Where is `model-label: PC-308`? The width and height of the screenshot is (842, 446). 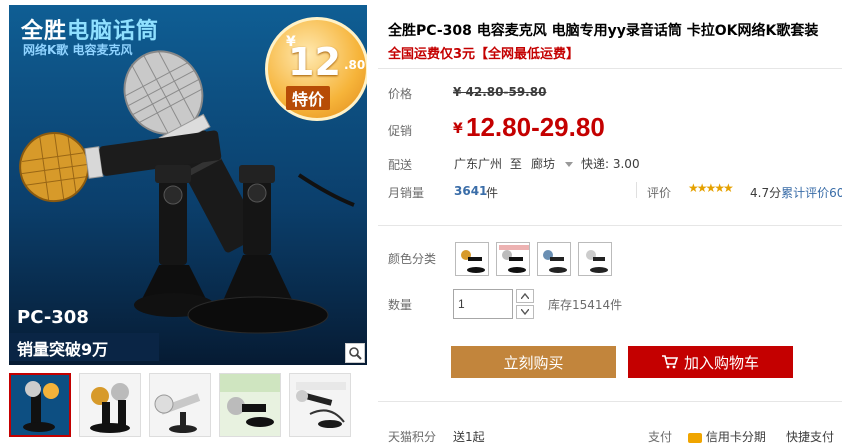 model-label: PC-308 is located at coordinates (53, 317).